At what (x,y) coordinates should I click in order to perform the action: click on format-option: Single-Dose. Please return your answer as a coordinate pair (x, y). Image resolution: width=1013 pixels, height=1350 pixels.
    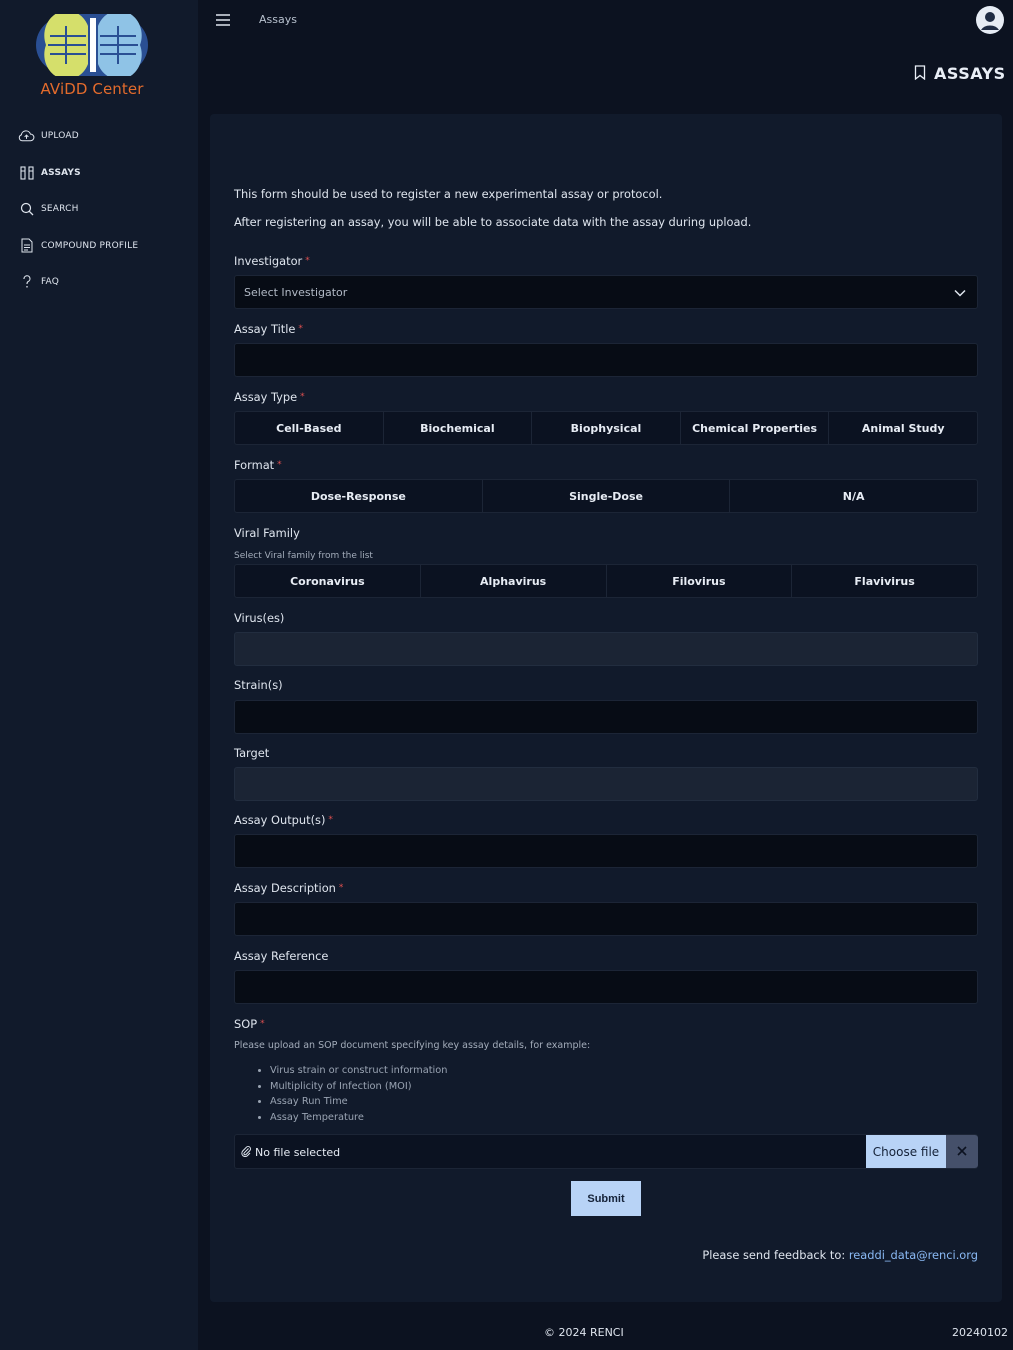
    Looking at the image, I should click on (607, 496).